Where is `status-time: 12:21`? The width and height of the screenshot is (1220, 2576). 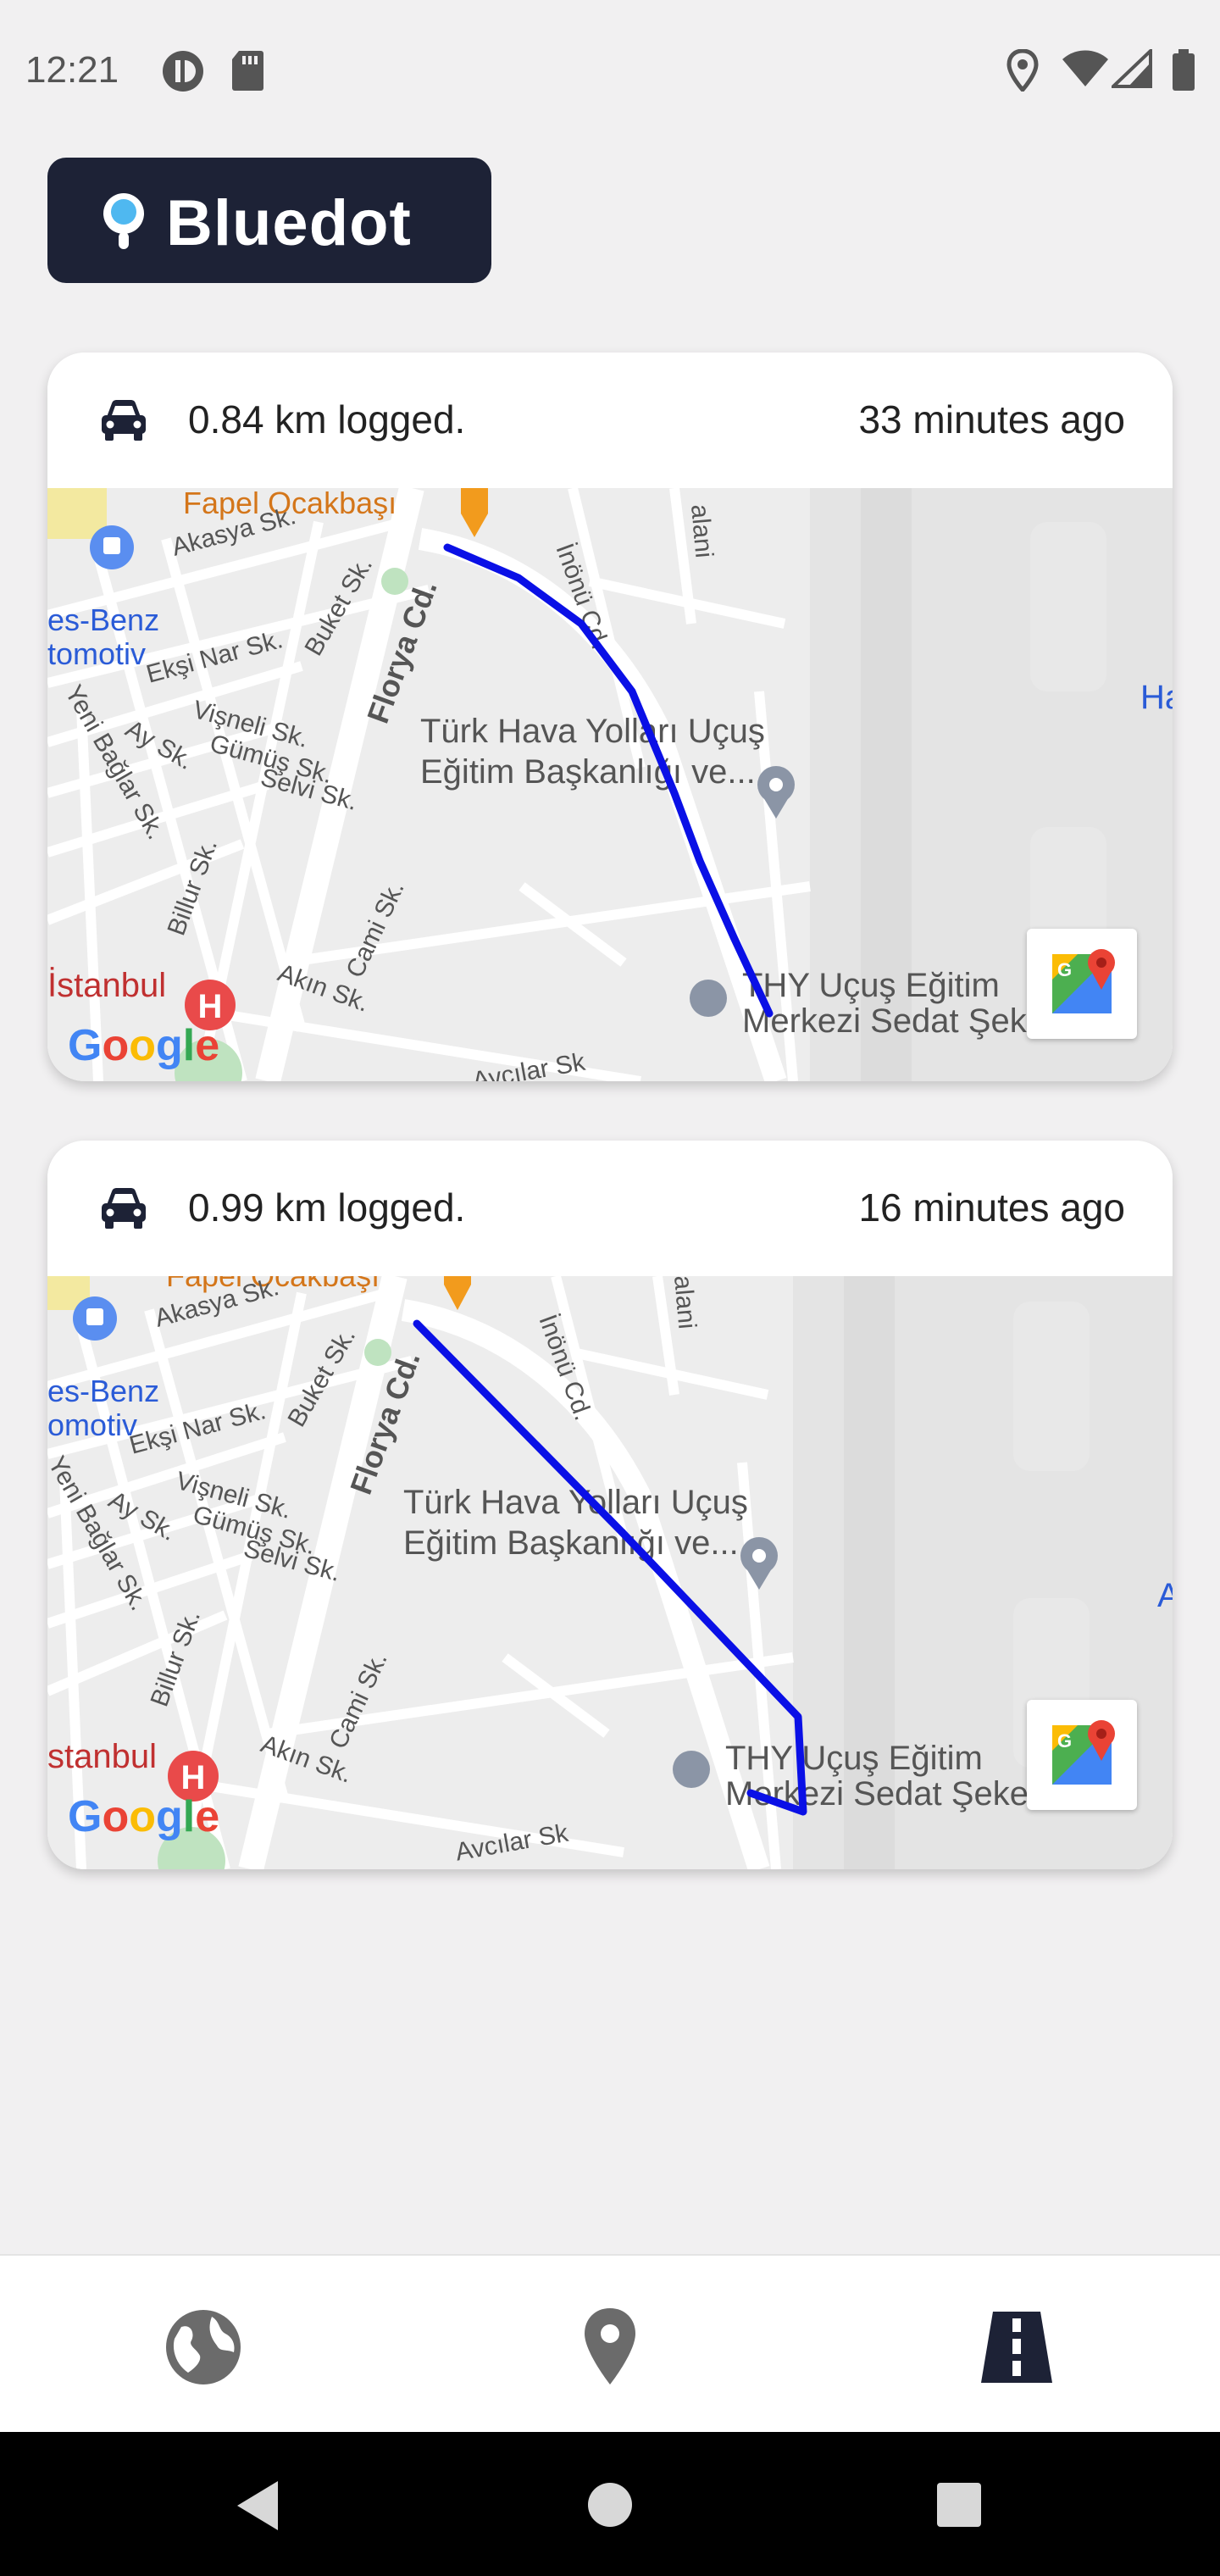 status-time: 12:21 is located at coordinates (72, 70).